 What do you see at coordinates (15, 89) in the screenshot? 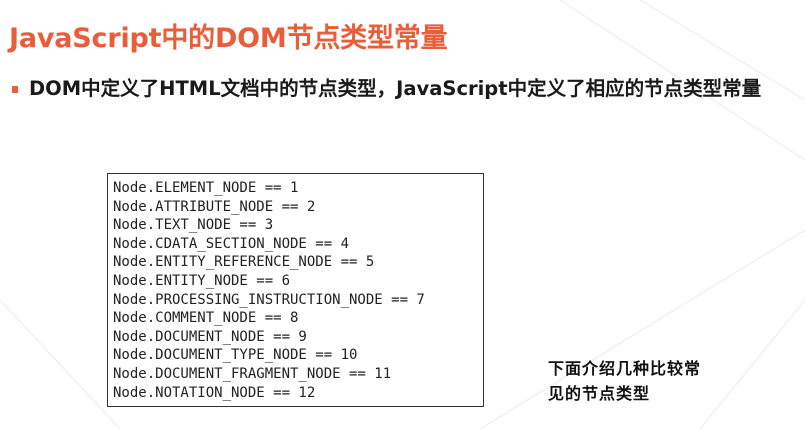
I see `bullet-marker-icon` at bounding box center [15, 89].